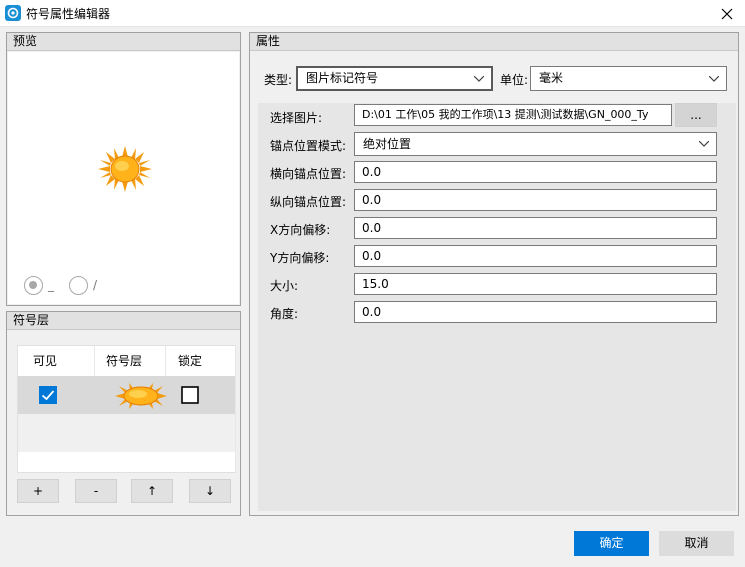 The height and width of the screenshot is (567, 745). I want to click on unit-dropdown: 毫米, so click(628, 78).